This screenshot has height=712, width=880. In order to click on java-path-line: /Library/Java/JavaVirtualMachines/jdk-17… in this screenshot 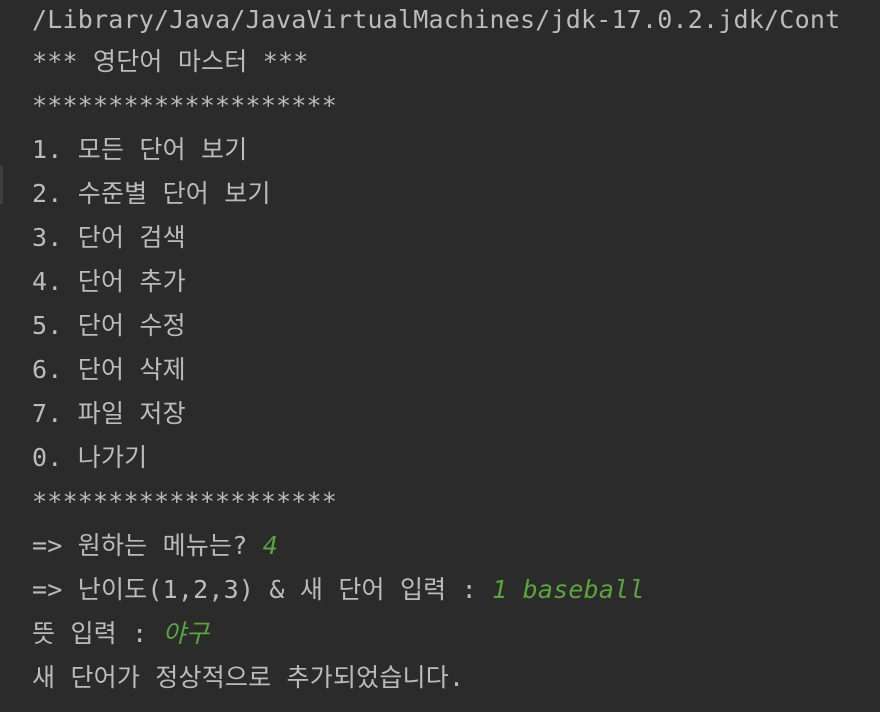, I will do `click(436, 19)`.